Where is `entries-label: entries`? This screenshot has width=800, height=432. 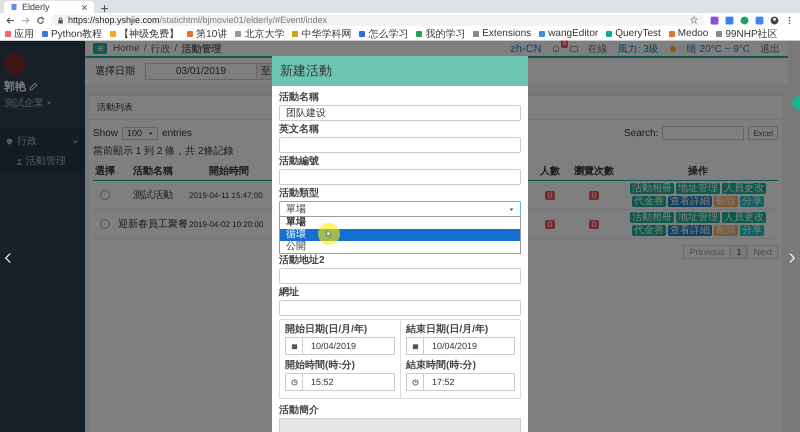 entries-label: entries is located at coordinates (177, 133).